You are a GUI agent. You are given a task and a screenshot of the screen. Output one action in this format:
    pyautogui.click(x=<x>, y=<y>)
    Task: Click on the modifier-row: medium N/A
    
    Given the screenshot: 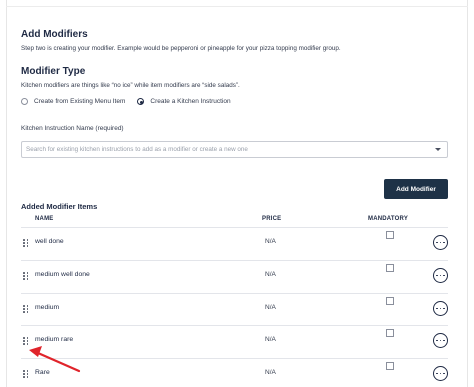 What is the action you would take?
    pyautogui.click(x=234, y=309)
    